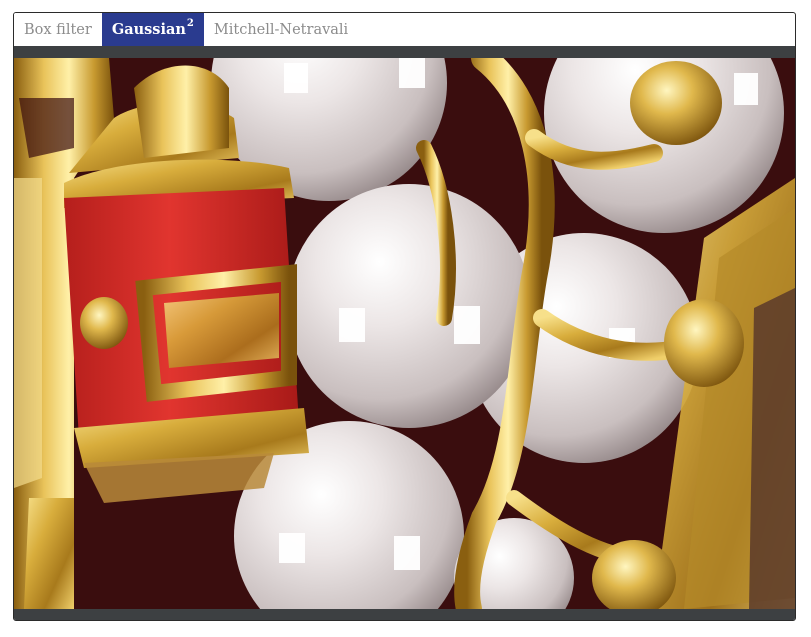 This screenshot has width=811, height=637. I want to click on tab-box-filter-label: Box filter, so click(58, 29).